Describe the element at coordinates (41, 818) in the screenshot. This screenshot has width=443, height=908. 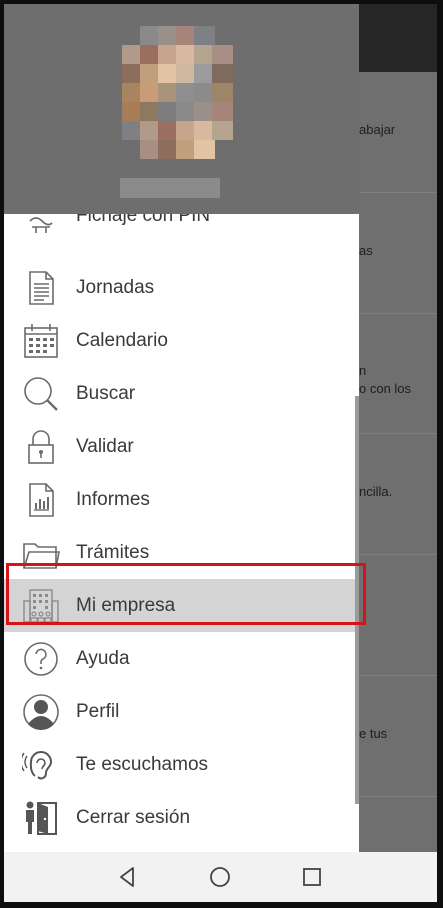
I see `logout-icon` at that location.